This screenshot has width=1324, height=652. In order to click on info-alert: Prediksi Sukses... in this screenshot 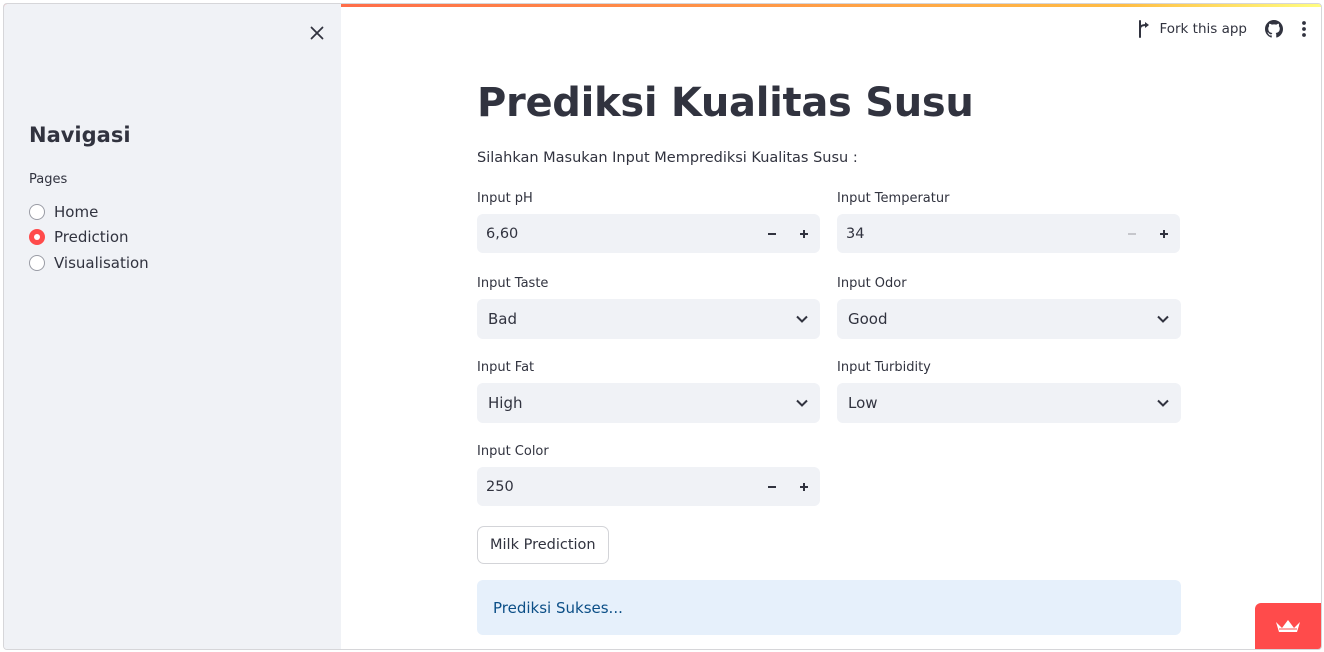, I will do `click(829, 607)`.